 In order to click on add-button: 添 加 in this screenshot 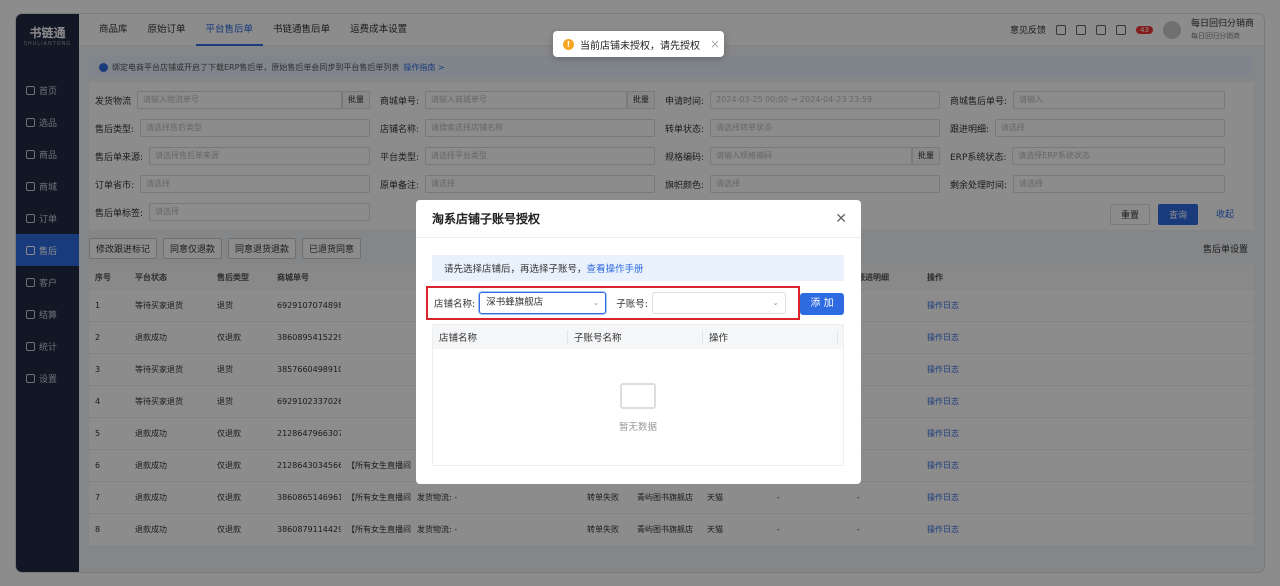, I will do `click(822, 304)`.